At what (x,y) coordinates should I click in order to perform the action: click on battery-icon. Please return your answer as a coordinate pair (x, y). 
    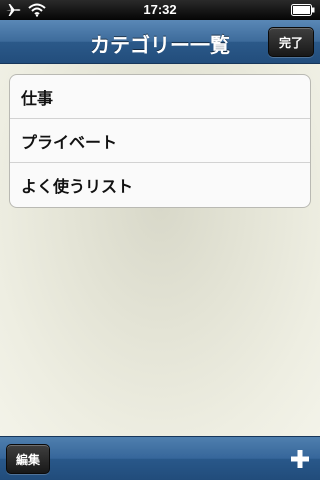
    Looking at the image, I should click on (303, 10).